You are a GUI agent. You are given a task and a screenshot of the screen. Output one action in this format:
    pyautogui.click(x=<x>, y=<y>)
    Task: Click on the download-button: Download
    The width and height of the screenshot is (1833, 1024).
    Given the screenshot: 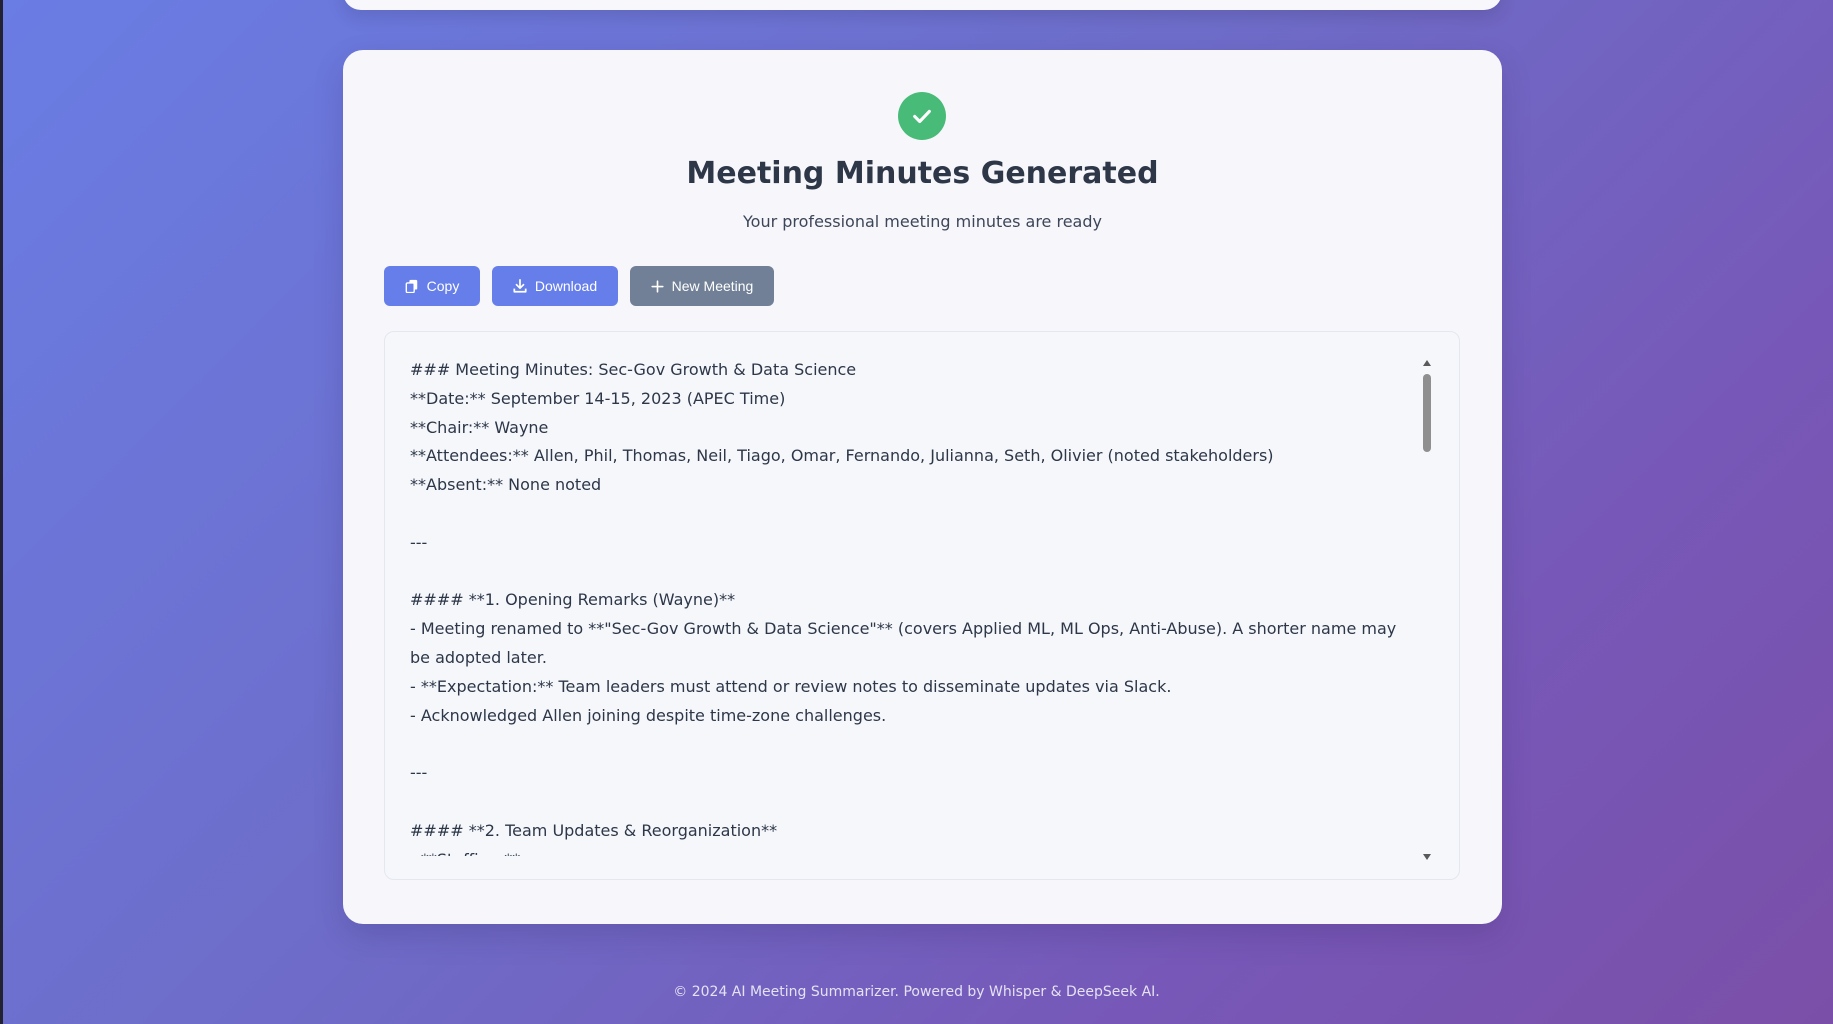 What is the action you would take?
    pyautogui.click(x=555, y=286)
    